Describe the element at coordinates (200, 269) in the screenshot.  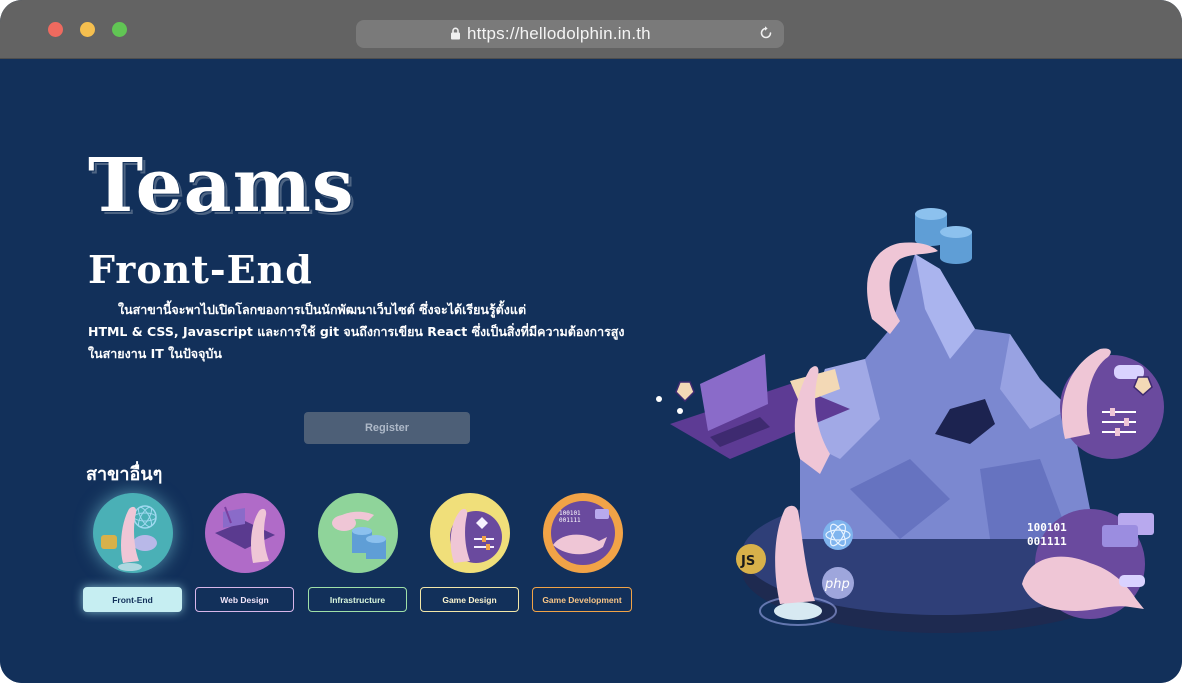
I see `branch-title: Front-End` at that location.